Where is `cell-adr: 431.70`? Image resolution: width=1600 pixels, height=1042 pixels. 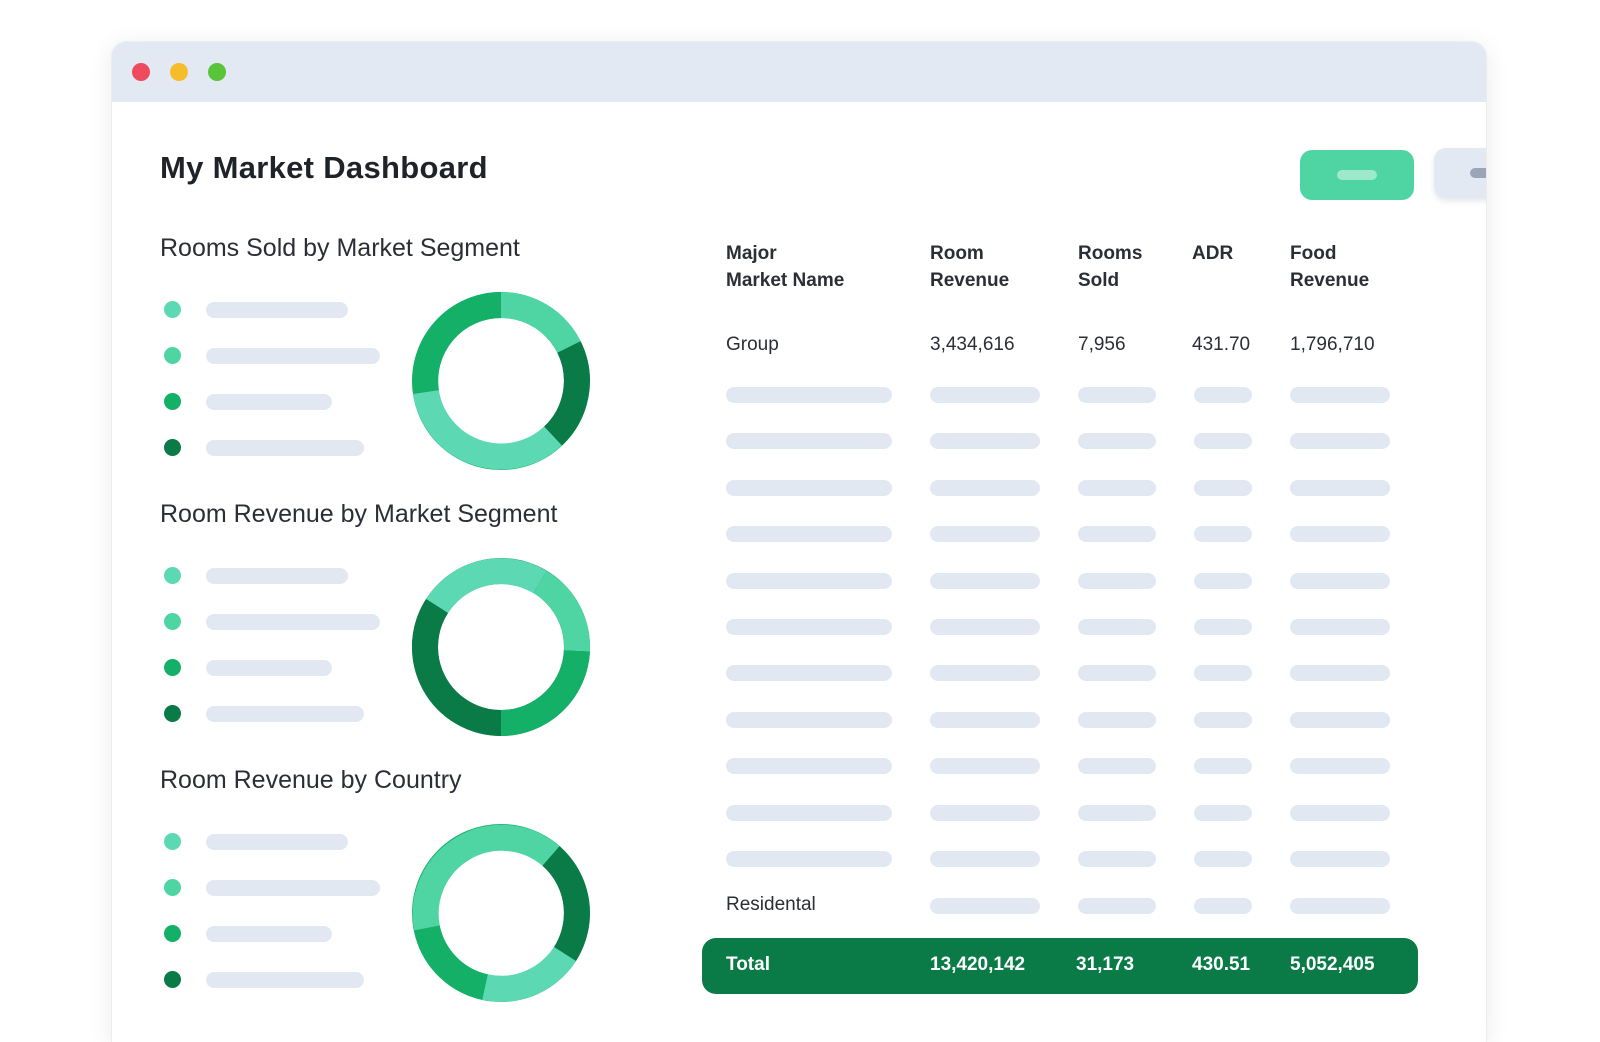
cell-adr: 431.70 is located at coordinates (1221, 344).